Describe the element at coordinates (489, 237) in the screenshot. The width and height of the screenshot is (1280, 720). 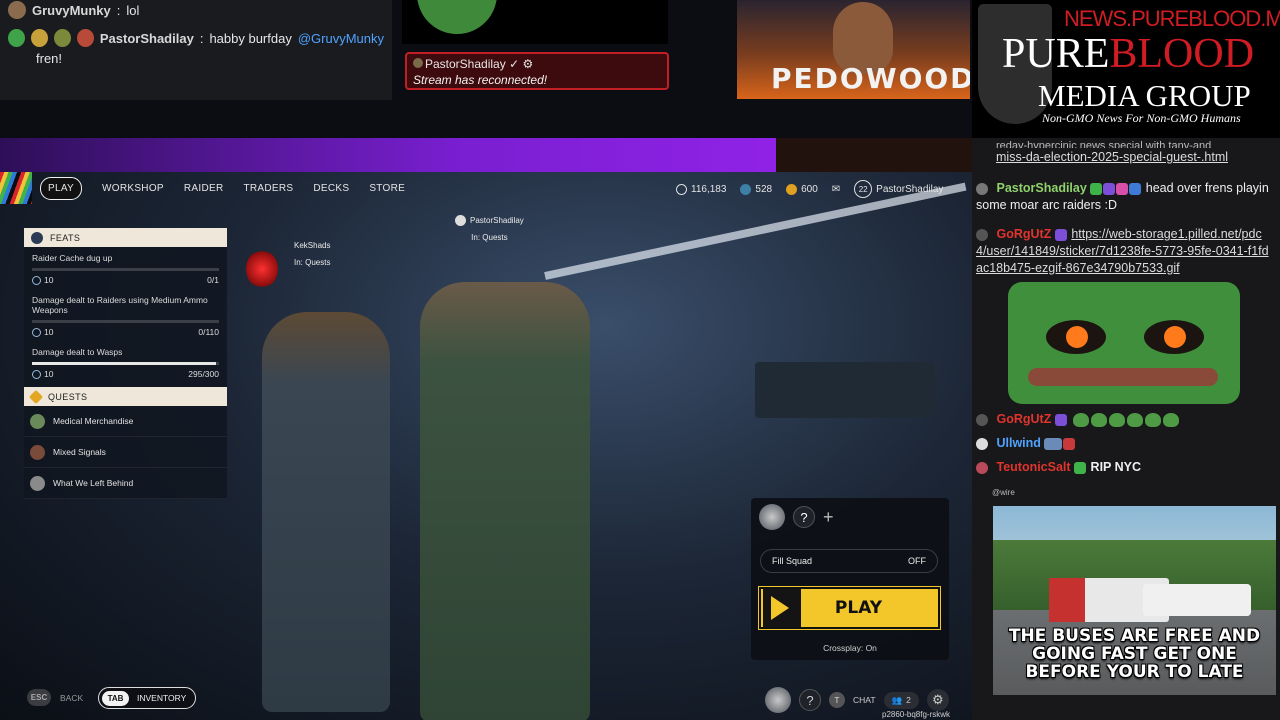
I see `player-tag-status: In: Quests` at that location.